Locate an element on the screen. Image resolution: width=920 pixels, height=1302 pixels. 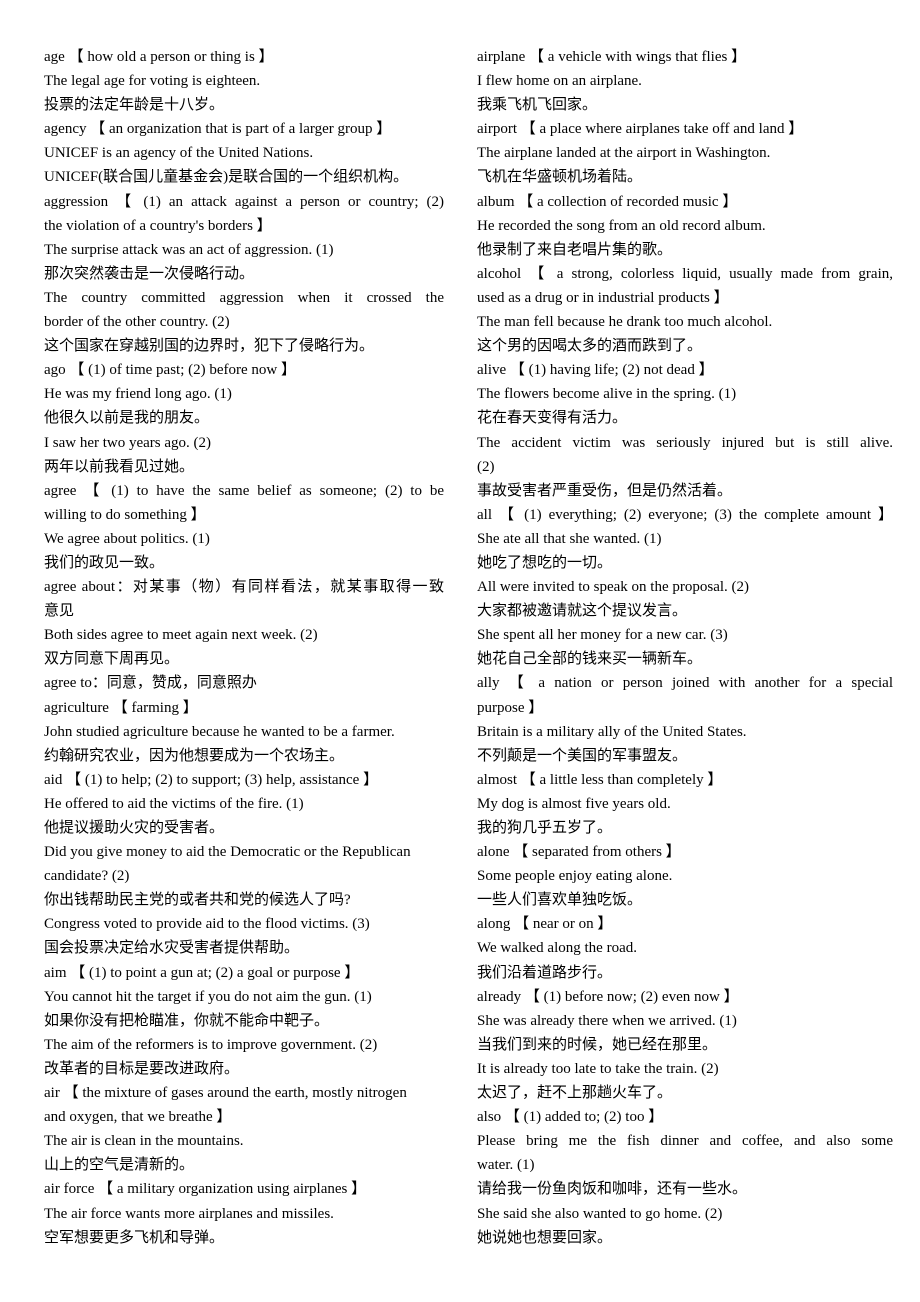
text-line: border of the other country. (2) is located at coordinates (137, 322).